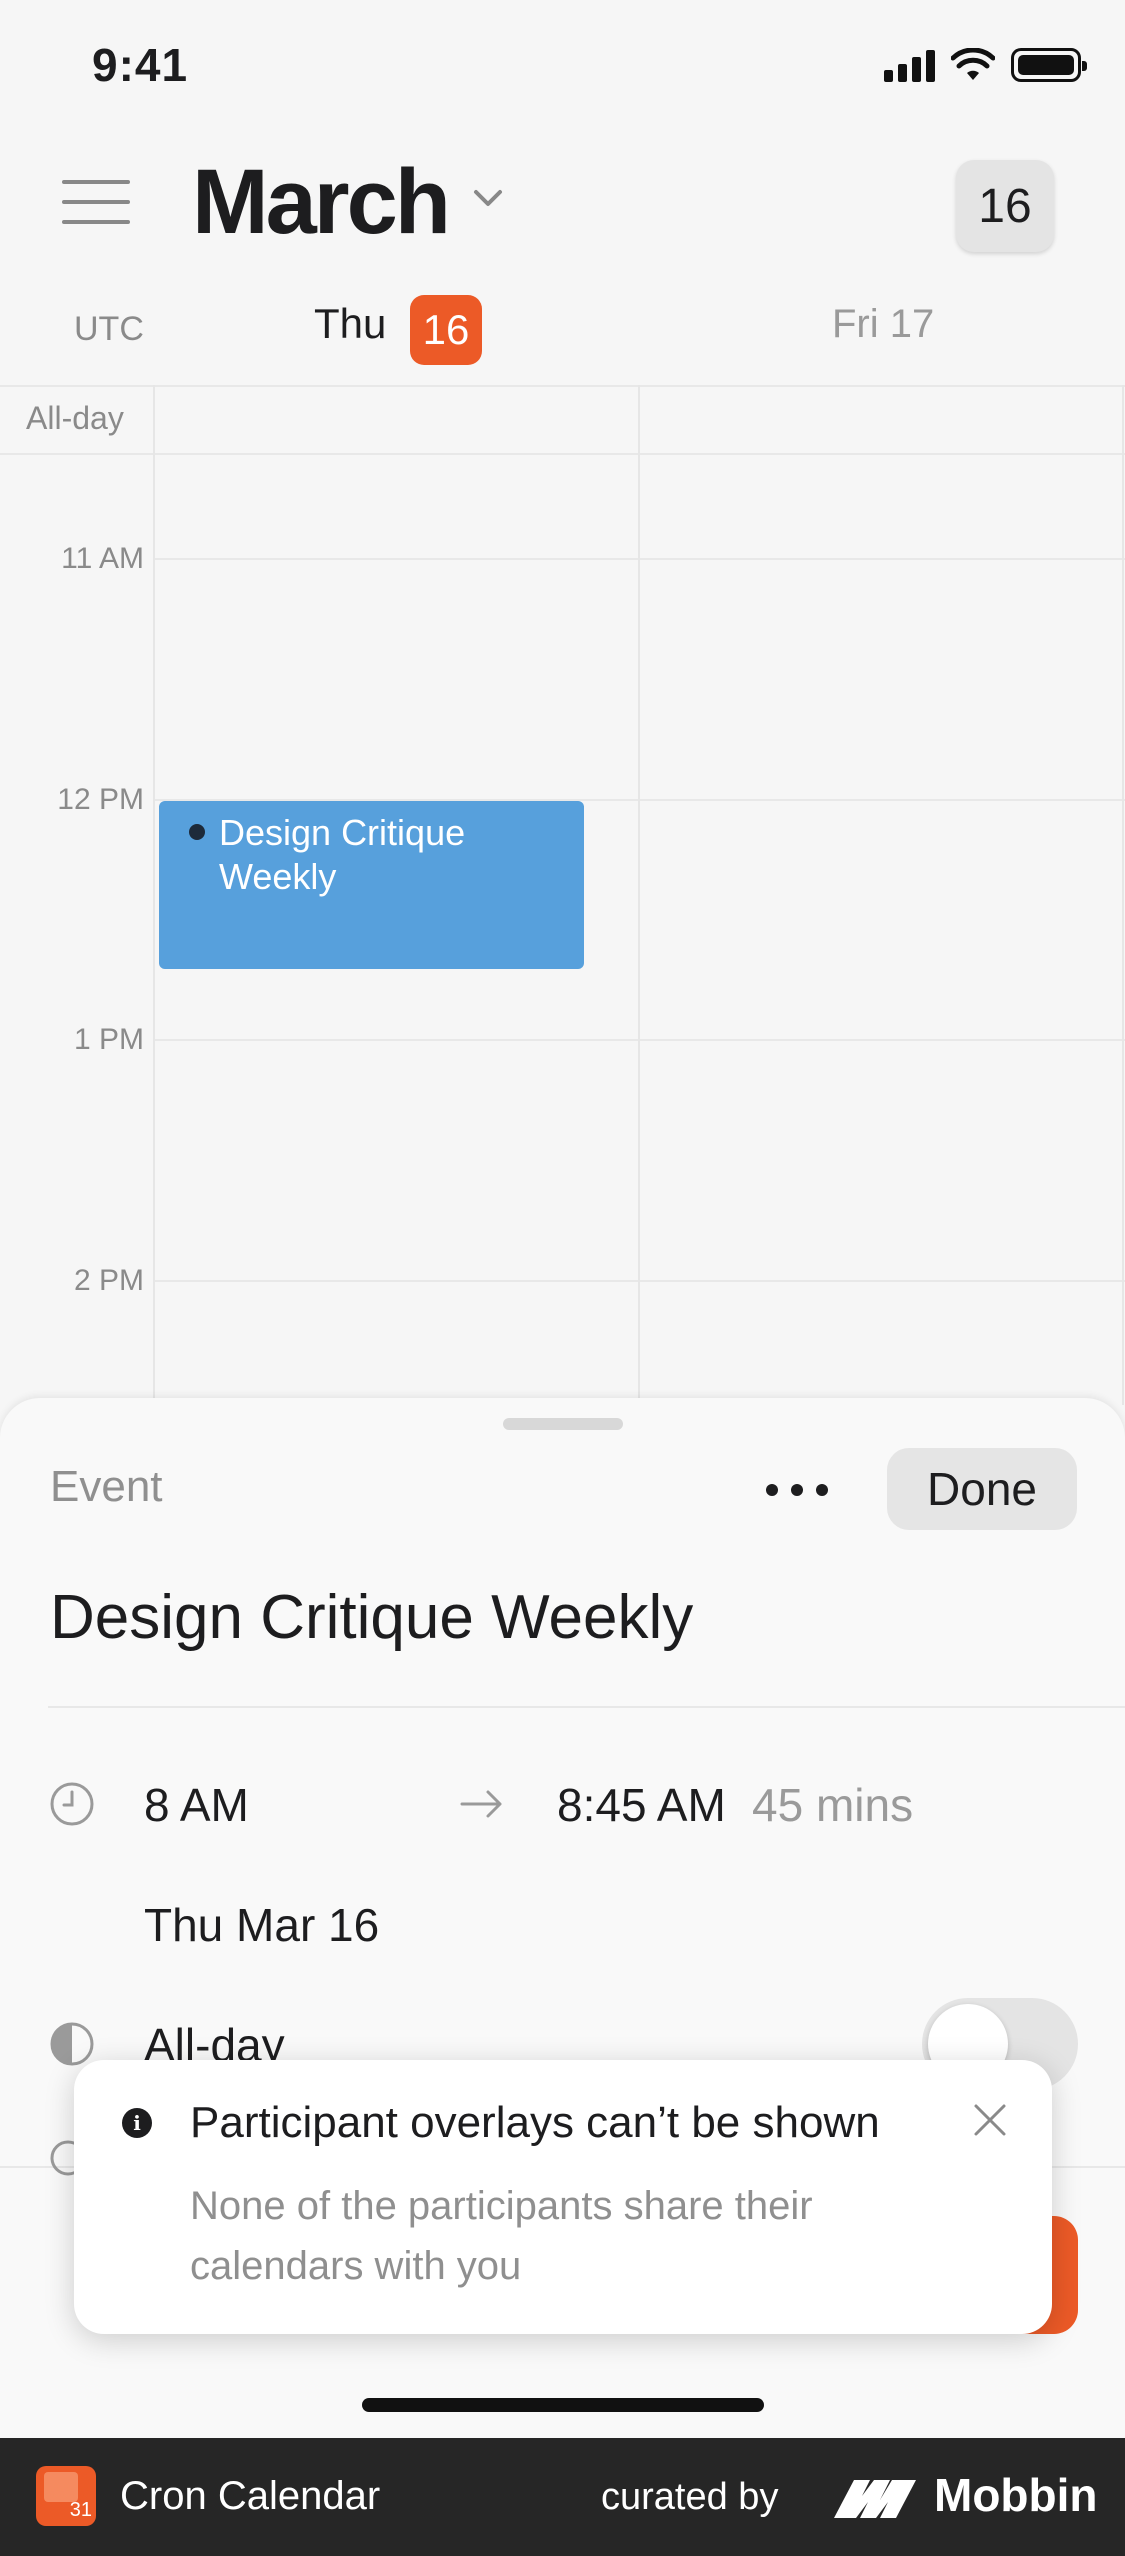  I want to click on sheet-heading: Event, so click(106, 1486).